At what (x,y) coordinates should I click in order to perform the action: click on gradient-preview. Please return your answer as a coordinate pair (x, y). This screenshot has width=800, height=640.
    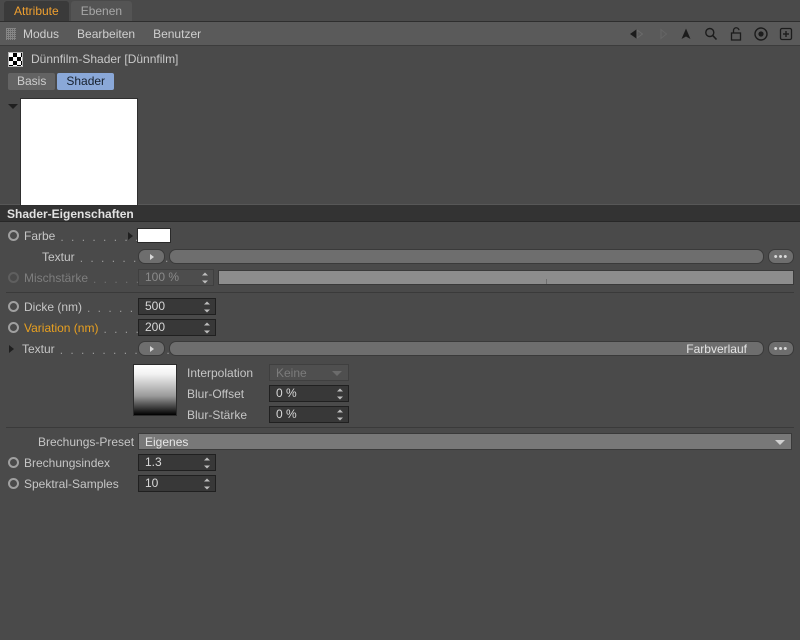
    Looking at the image, I should click on (155, 390).